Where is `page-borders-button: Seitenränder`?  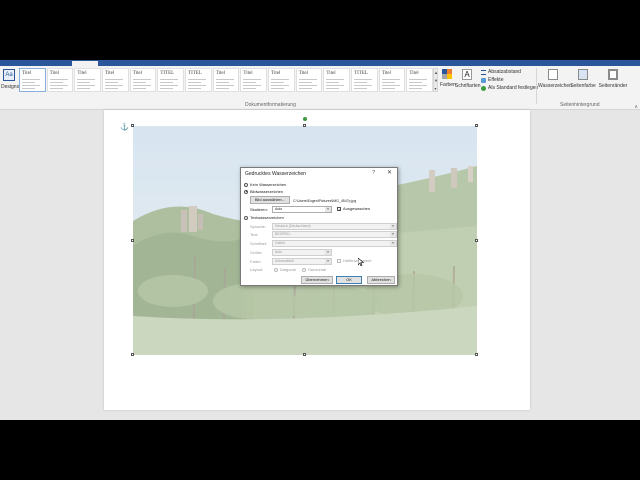 page-borders-button: Seitenränder is located at coordinates (613, 82).